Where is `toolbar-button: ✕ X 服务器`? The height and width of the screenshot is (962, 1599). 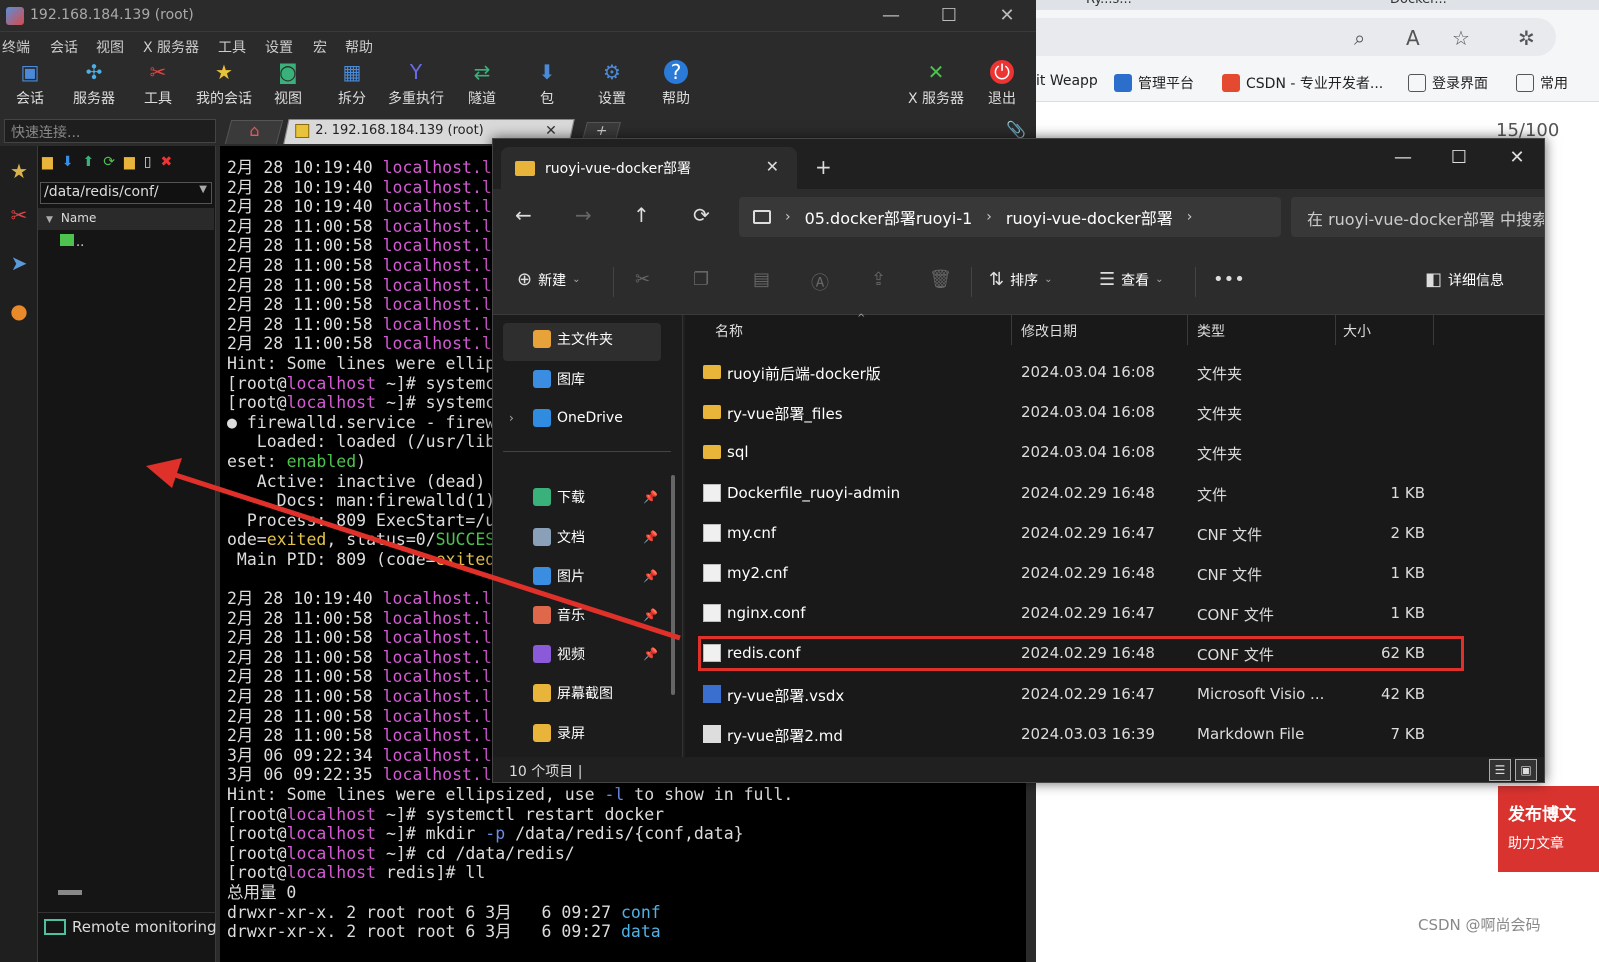
toolbar-button: ✕ X 服务器 is located at coordinates (936, 84).